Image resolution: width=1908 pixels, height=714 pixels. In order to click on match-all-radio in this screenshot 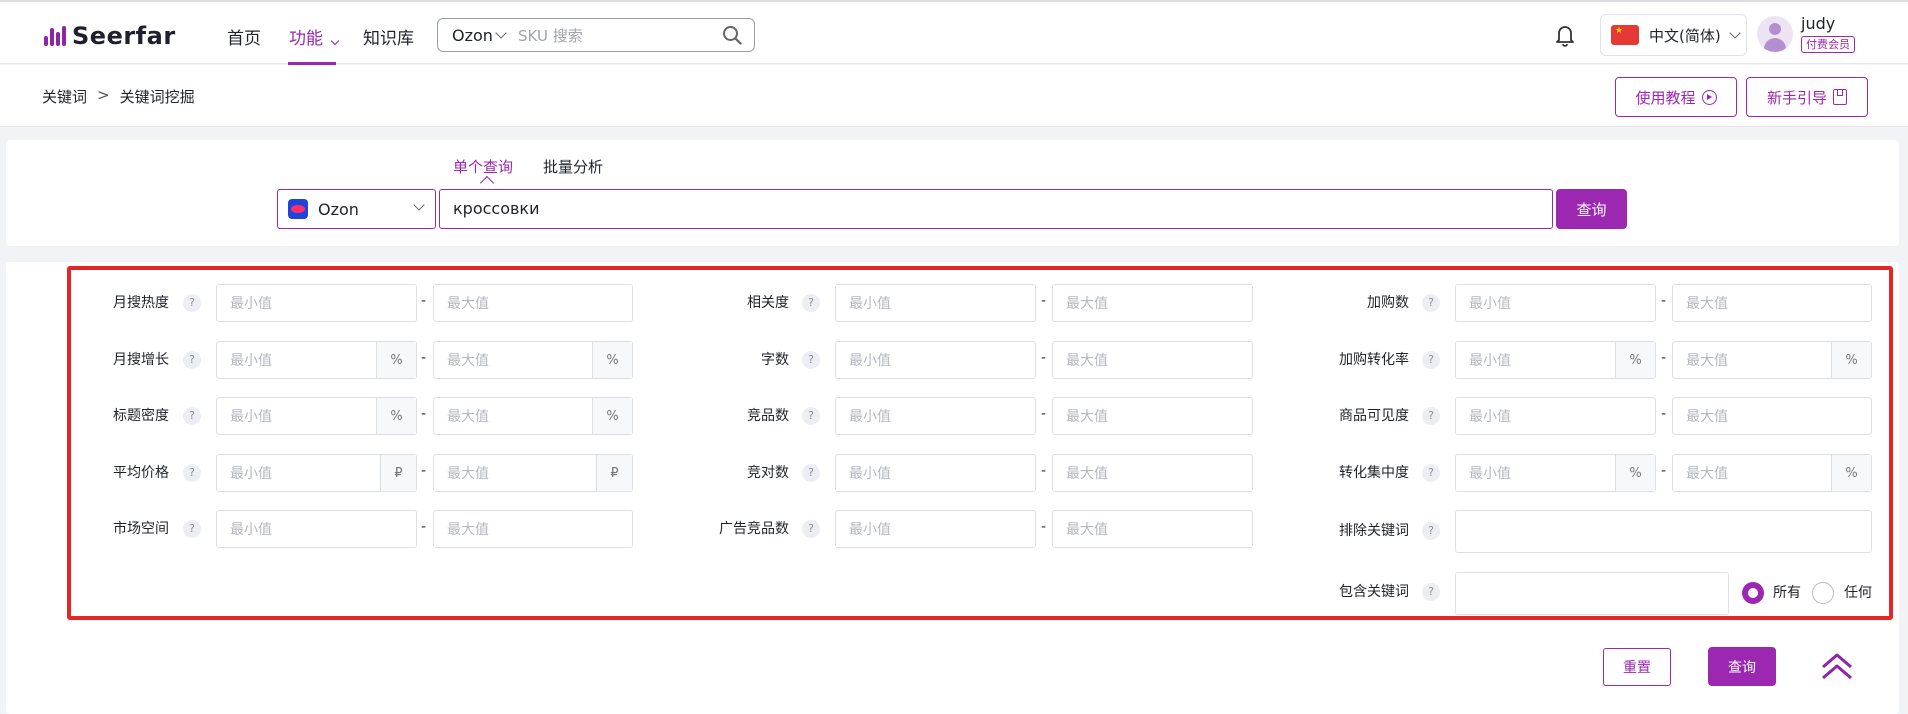, I will do `click(1753, 593)`.